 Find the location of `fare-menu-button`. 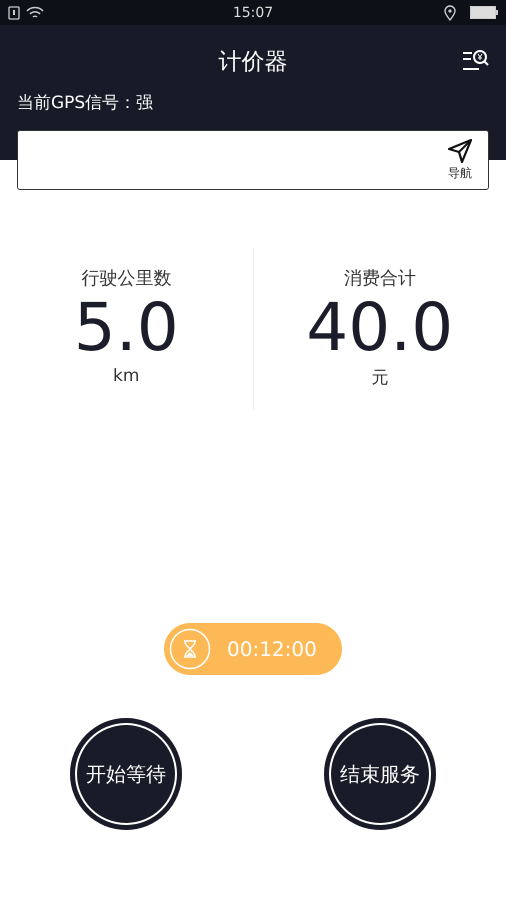

fare-menu-button is located at coordinates (475, 60).